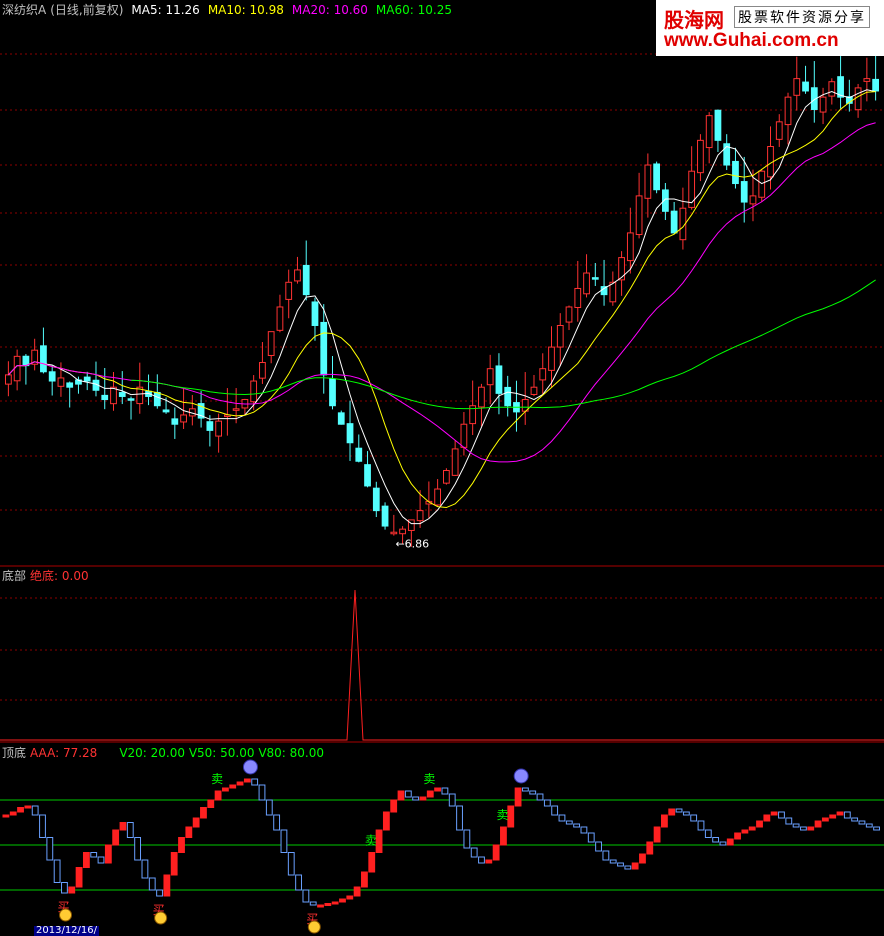 The height and width of the screenshot is (936, 884). Describe the element at coordinates (246, 10) in the screenshot. I see `ma-legend-item: MA10: 10.98` at that location.